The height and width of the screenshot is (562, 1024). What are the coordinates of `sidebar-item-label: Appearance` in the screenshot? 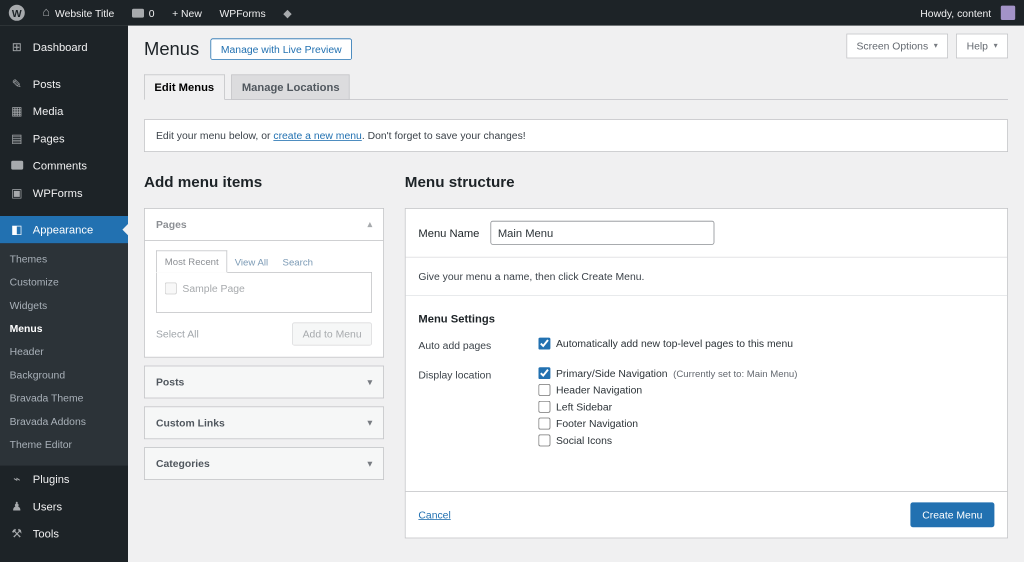 It's located at (63, 229).